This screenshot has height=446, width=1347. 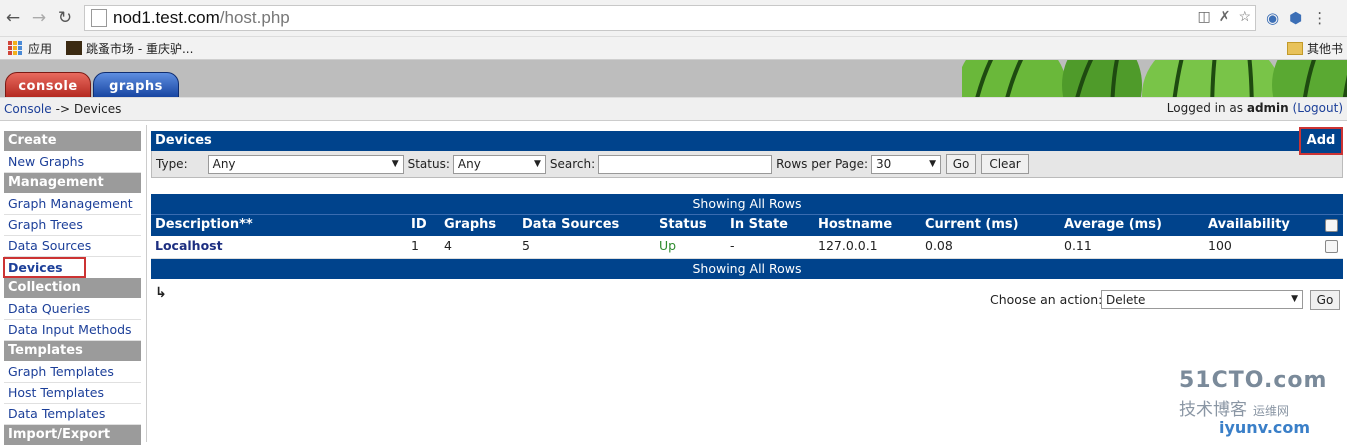 What do you see at coordinates (759, 224) in the screenshot?
I see `col-in-state: In State` at bounding box center [759, 224].